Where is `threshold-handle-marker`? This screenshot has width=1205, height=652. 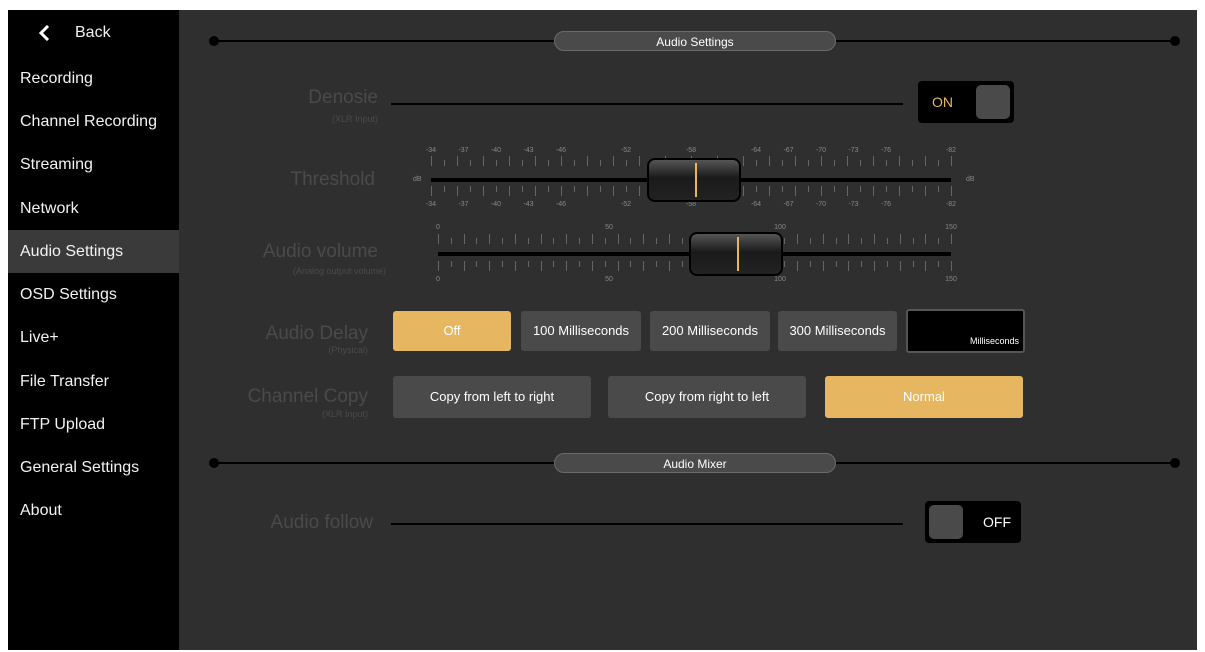 threshold-handle-marker is located at coordinates (696, 180).